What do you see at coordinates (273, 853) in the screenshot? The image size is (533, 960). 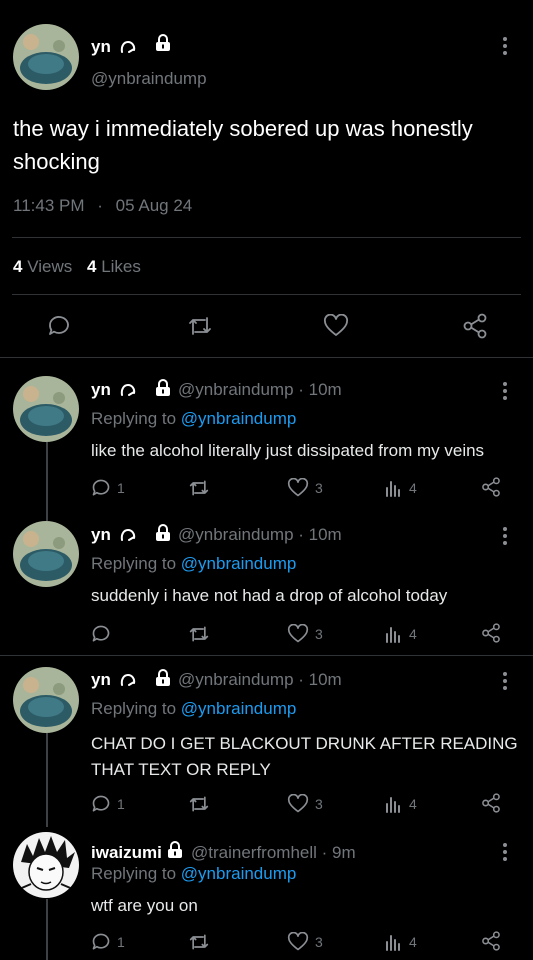 I see `handle: @trainerfromhell · 9m` at bounding box center [273, 853].